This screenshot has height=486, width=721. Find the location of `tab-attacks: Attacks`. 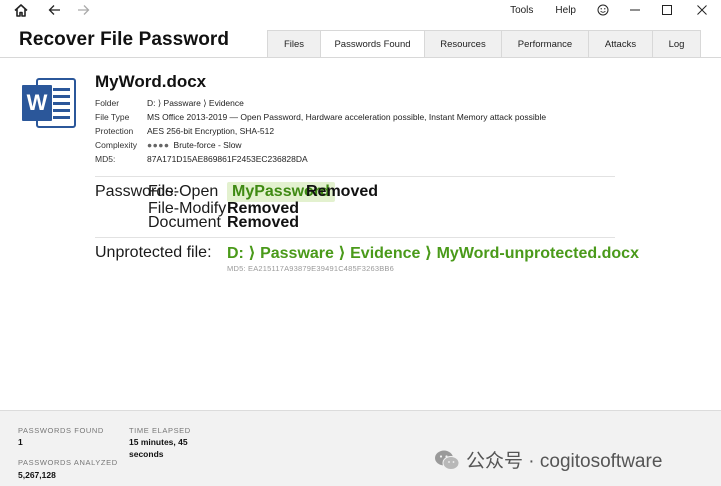

tab-attacks: Attacks is located at coordinates (621, 44).